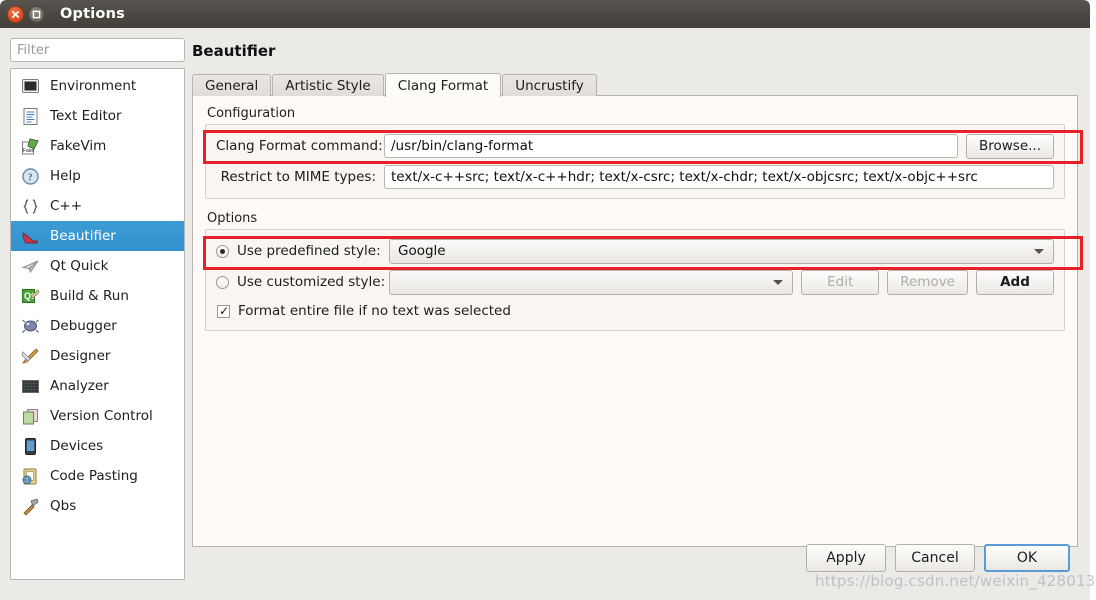 The width and height of the screenshot is (1096, 600). Describe the element at coordinates (223, 311) in the screenshot. I see `format-entire-file-checkbox` at that location.